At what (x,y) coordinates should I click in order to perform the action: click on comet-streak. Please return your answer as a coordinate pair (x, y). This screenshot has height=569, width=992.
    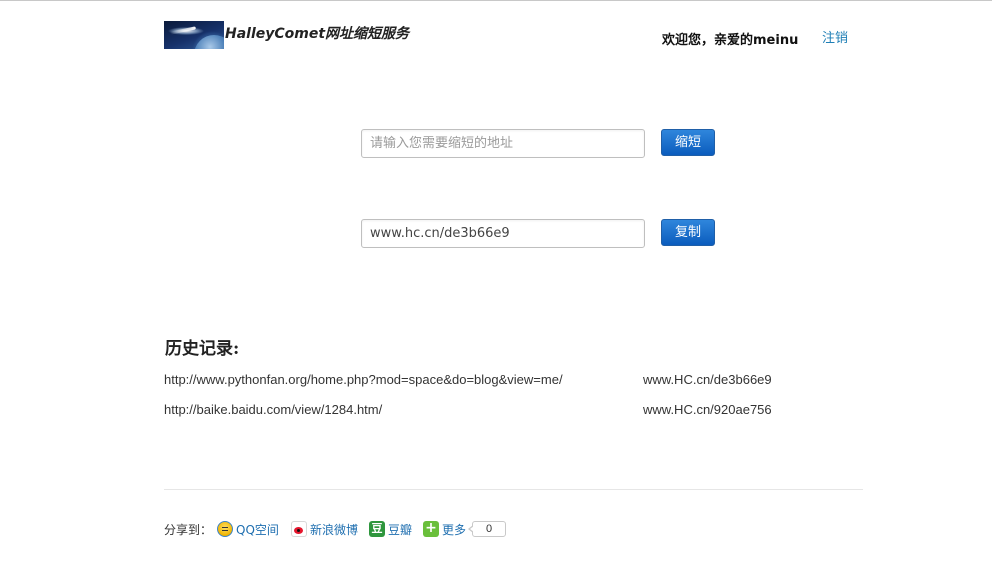
    Looking at the image, I should click on (183, 30).